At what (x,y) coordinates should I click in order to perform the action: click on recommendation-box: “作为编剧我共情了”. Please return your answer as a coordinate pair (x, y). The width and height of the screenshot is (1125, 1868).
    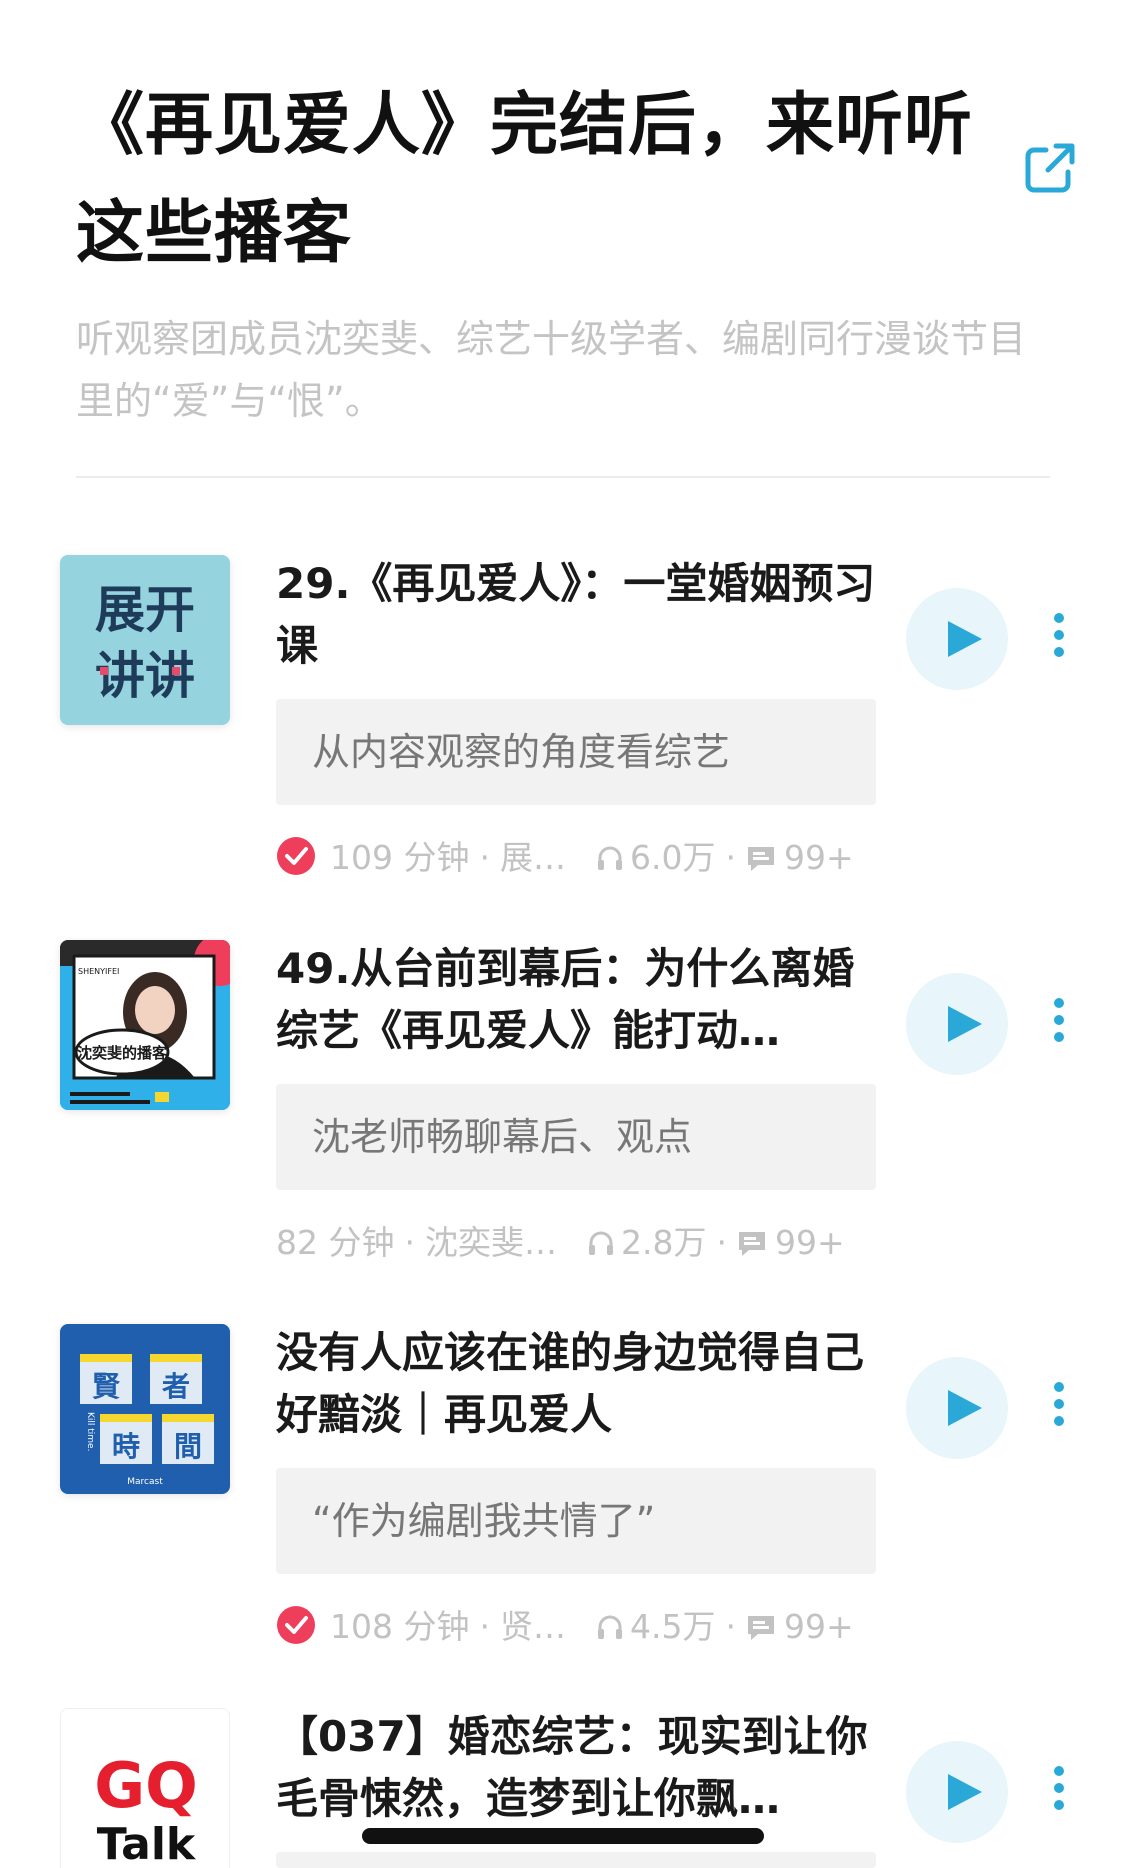
    Looking at the image, I should click on (576, 1521).